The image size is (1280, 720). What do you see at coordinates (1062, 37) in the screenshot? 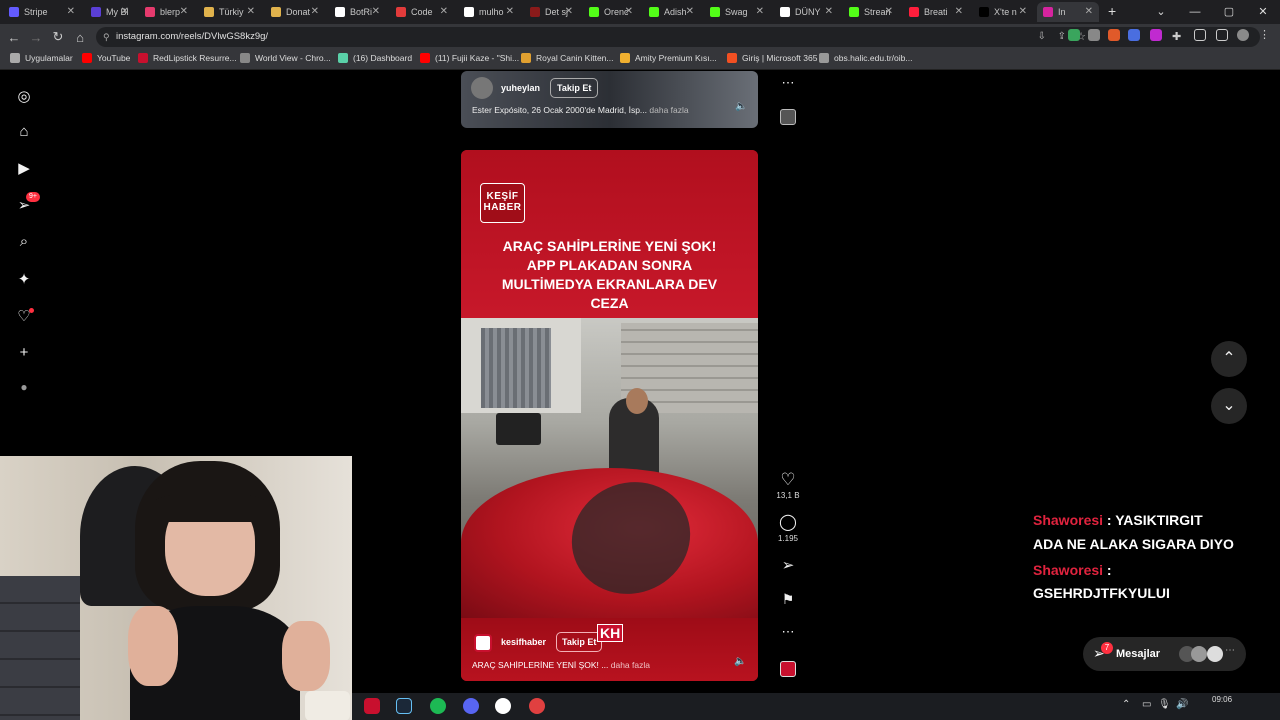
I see `share-icon: ⇪` at bounding box center [1062, 37].